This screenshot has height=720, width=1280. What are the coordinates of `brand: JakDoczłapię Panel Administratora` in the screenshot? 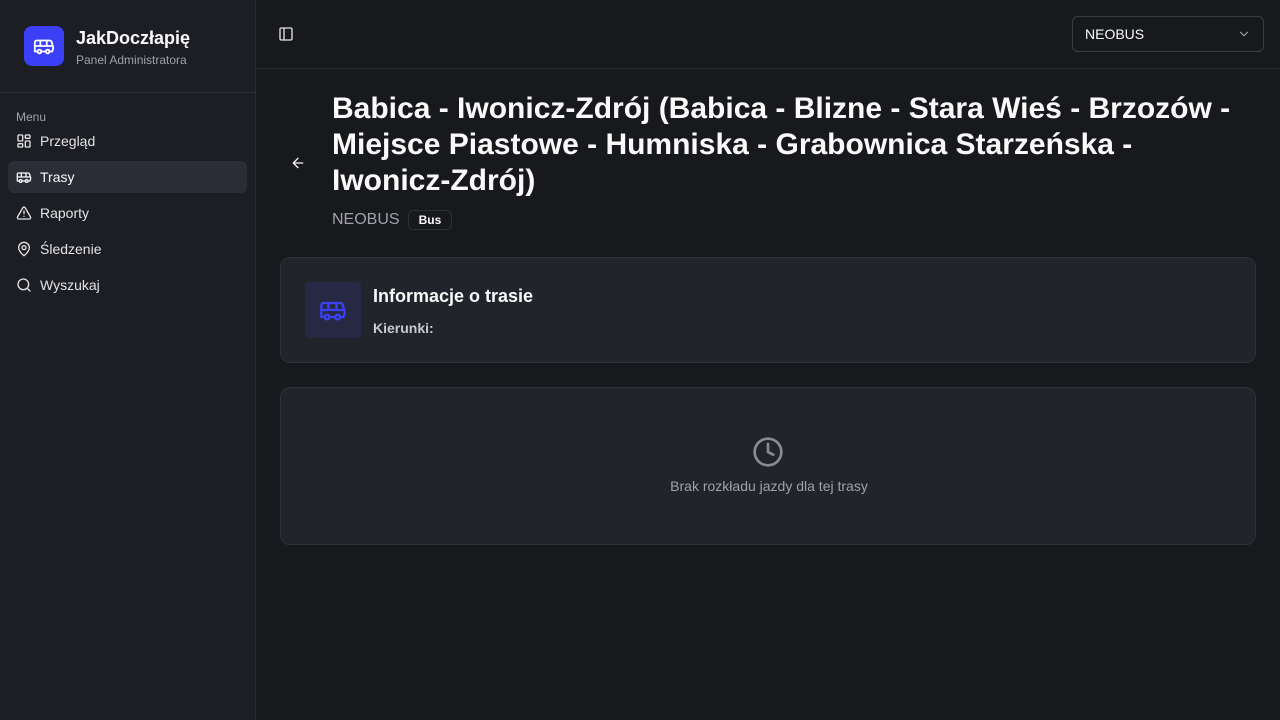 It's located at (127, 46).